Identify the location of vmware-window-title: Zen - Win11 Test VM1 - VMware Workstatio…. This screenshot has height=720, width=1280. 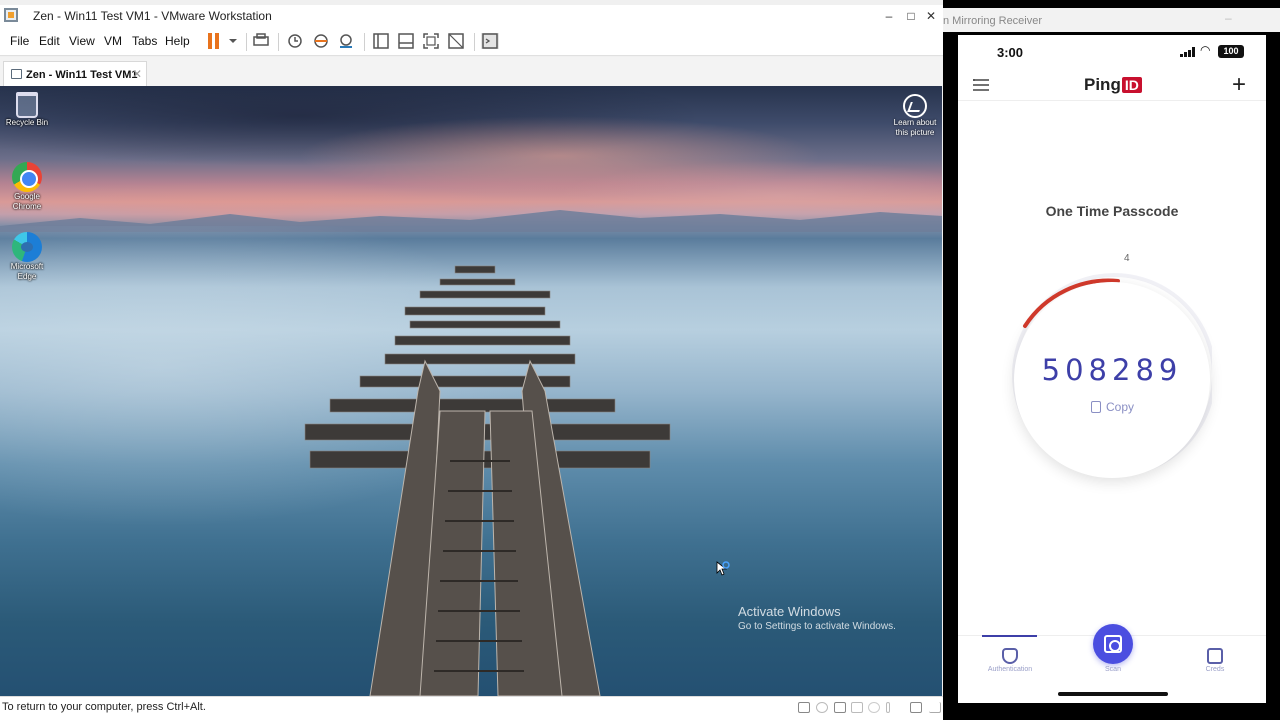
(152, 16).